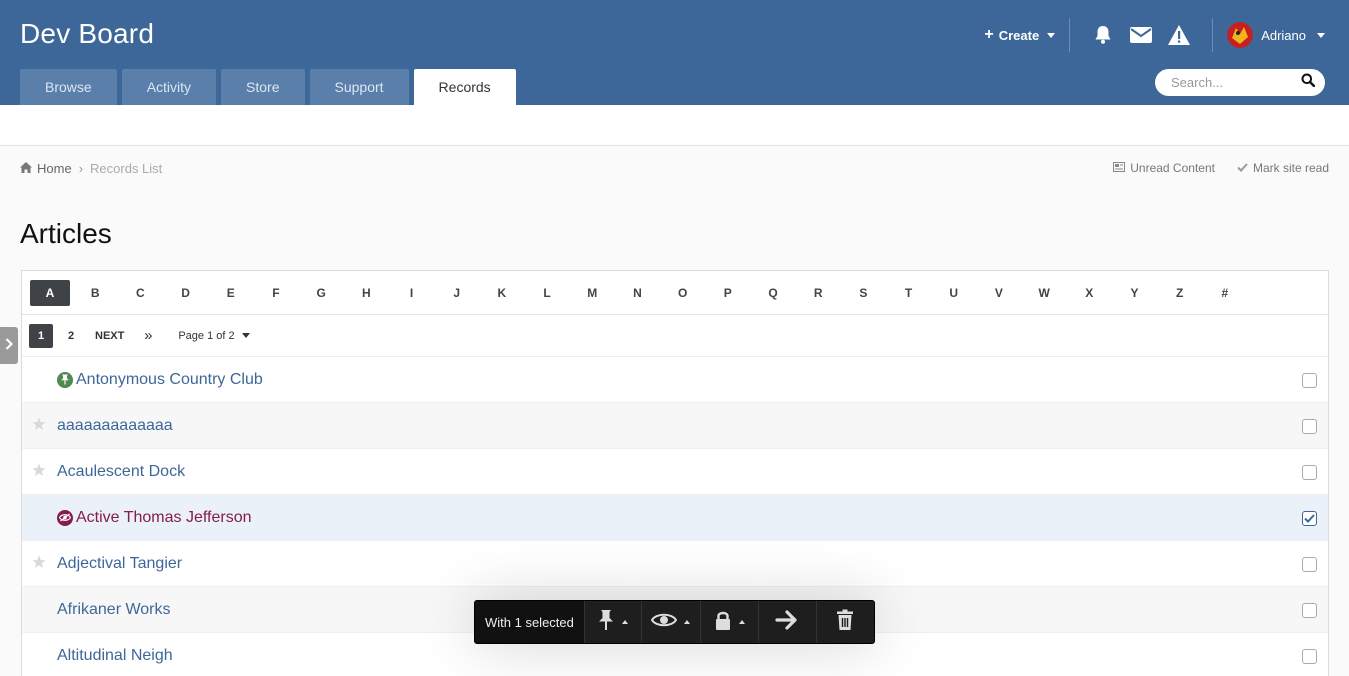 The image size is (1349, 676). I want to click on letter-filter-r: R, so click(818, 293).